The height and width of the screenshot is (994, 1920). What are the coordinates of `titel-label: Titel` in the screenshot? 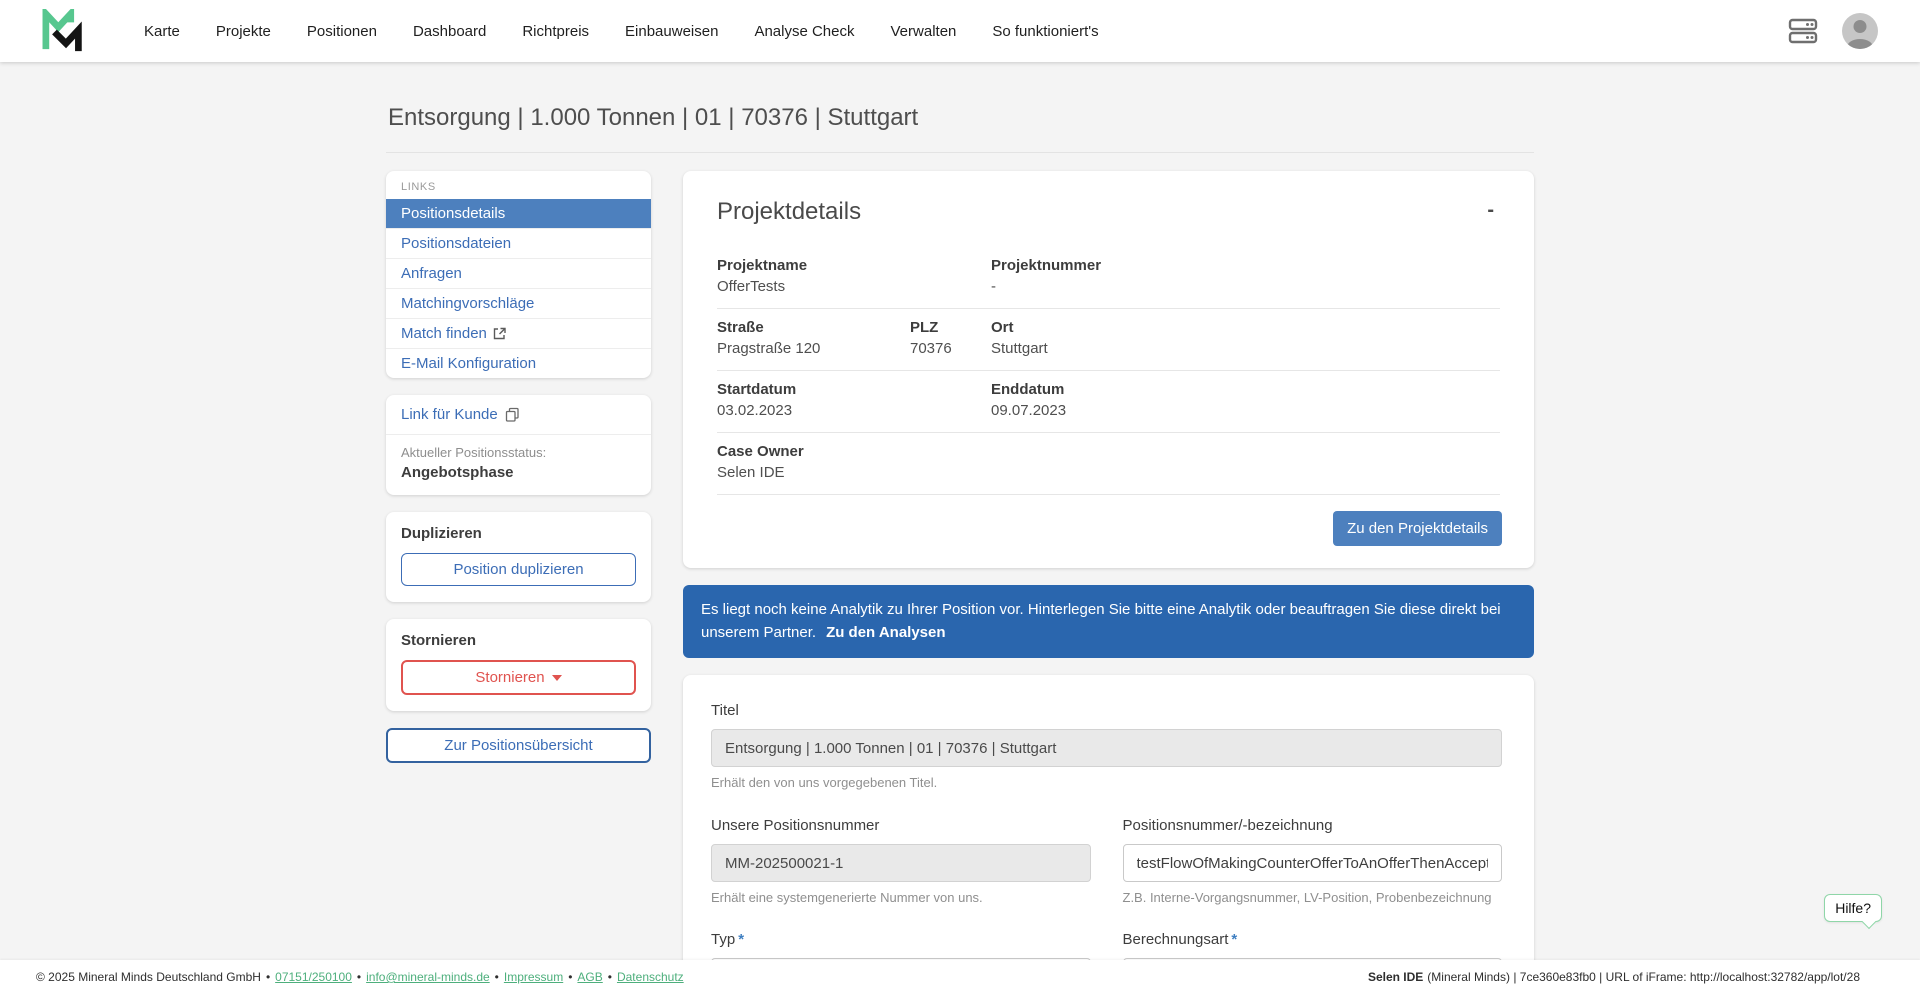 It's located at (725, 710).